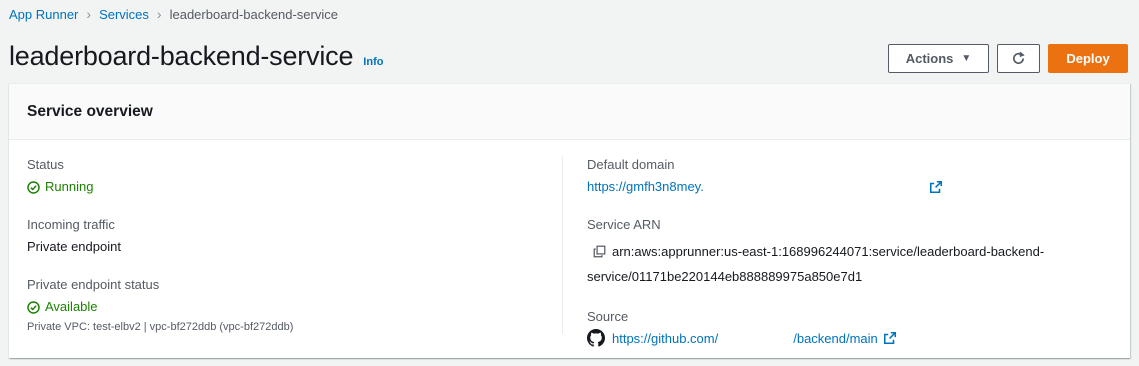 Image resolution: width=1139 pixels, height=366 pixels. Describe the element at coordinates (45, 164) in the screenshot. I see `status-label: Status` at that location.